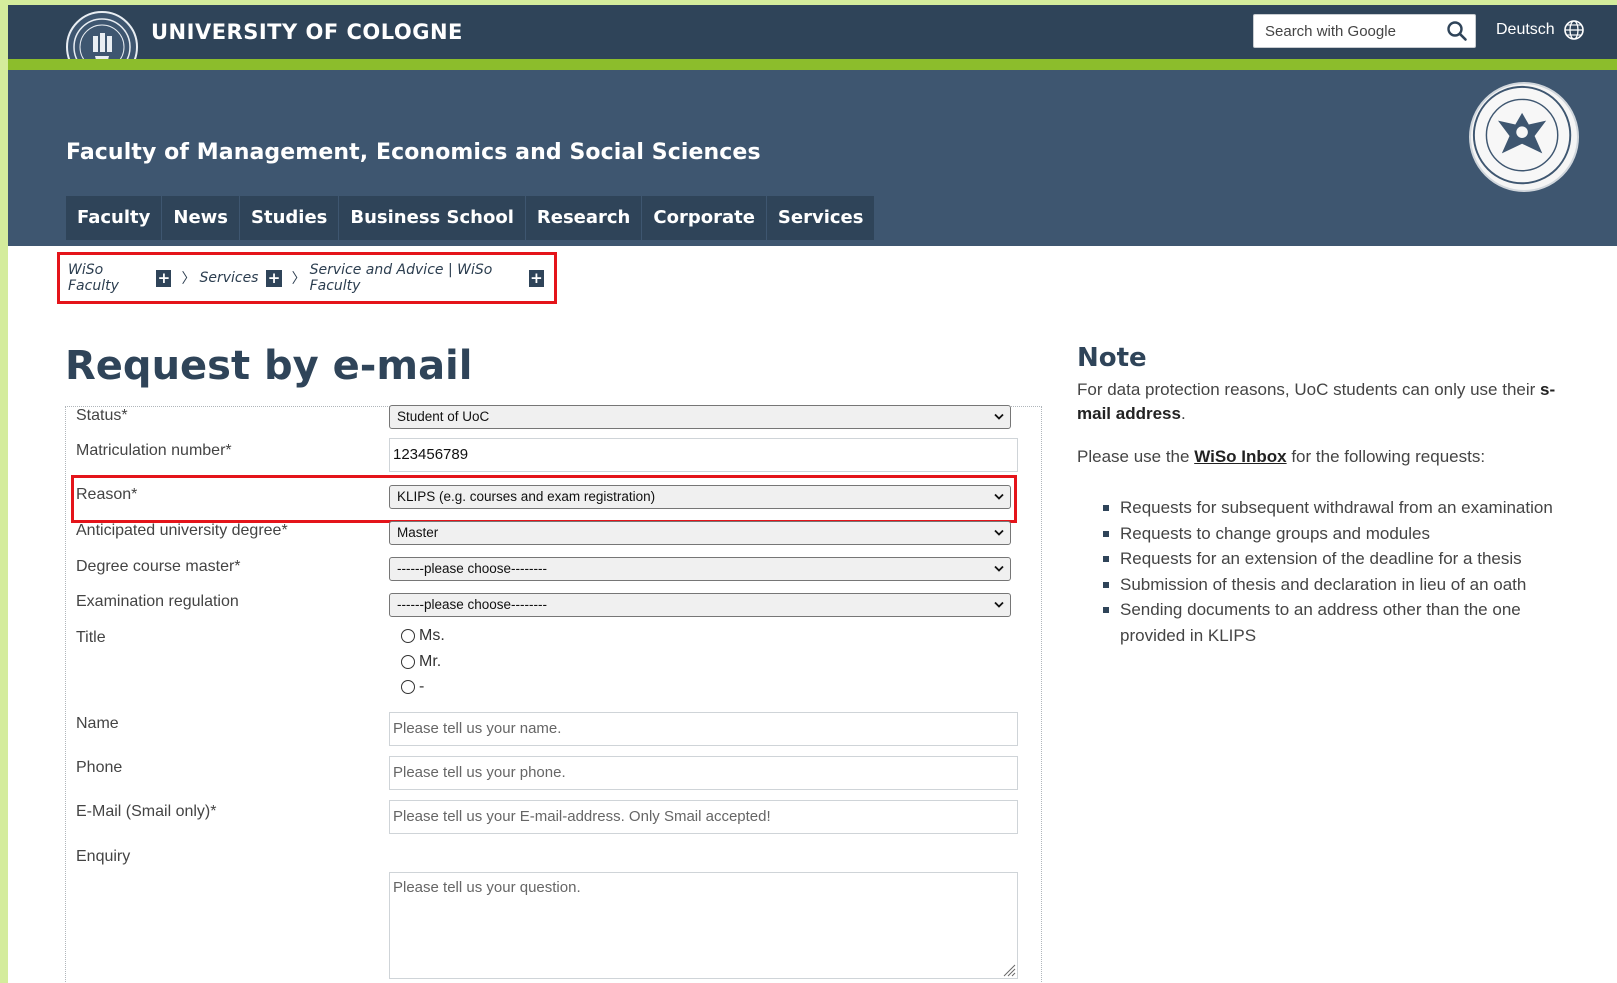  I want to click on matriculation-label: Matriculation number*, so click(154, 450).